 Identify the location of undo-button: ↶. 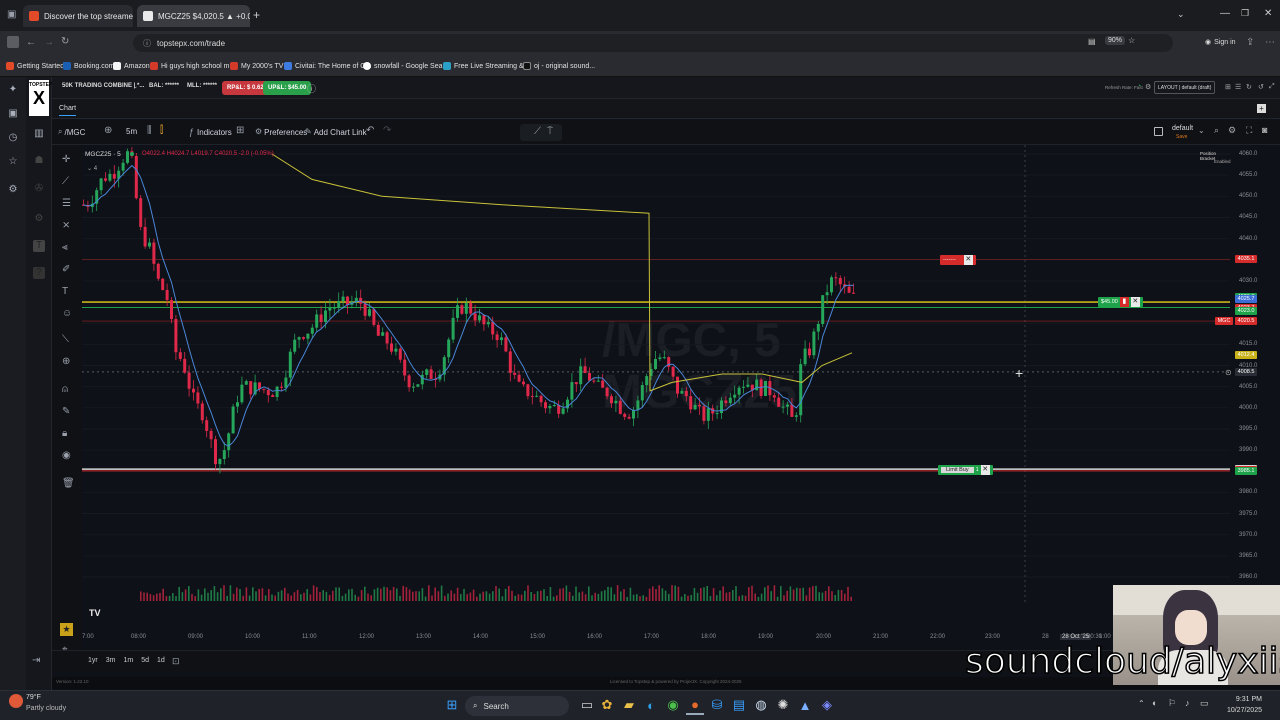
(370, 131).